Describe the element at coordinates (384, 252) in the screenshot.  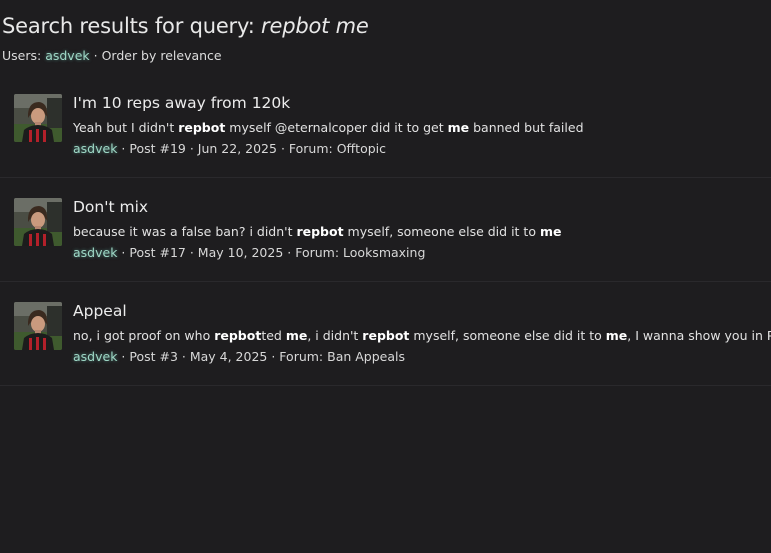
I see `forum-link: Looksmaxing` at that location.